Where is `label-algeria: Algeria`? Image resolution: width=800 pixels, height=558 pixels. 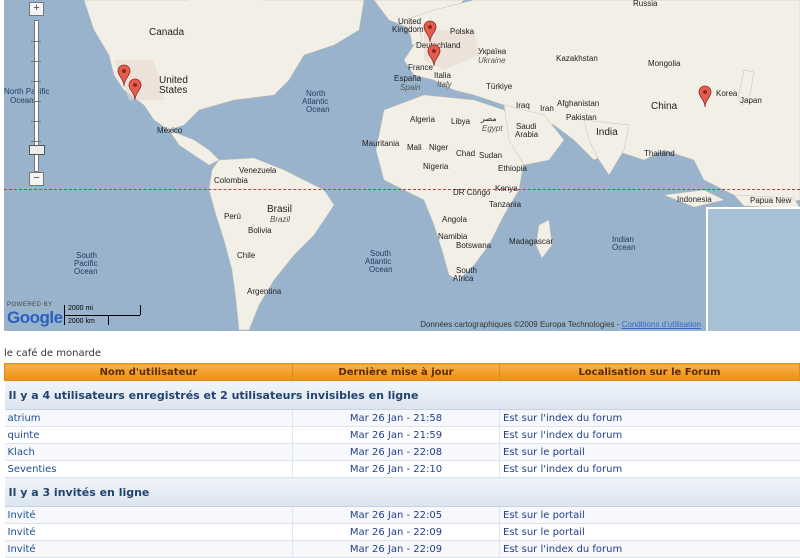
label-algeria: Algeria is located at coordinates (422, 119).